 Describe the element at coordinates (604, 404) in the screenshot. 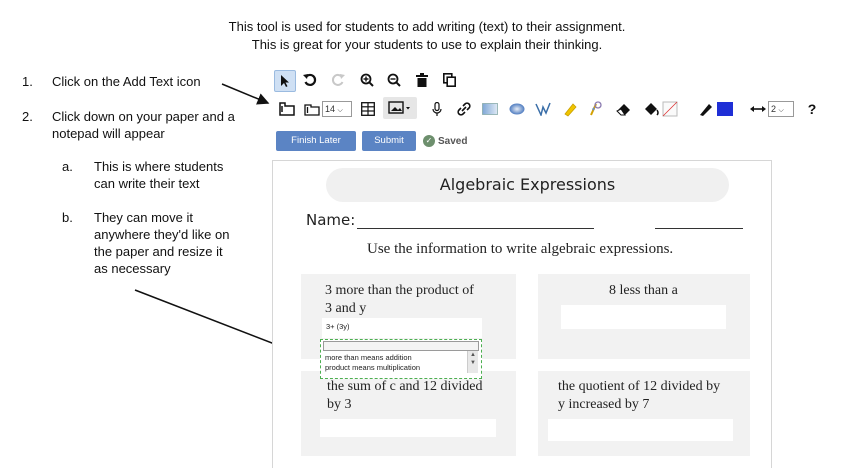

I see `question-4-line-2: y increased by 7` at that location.